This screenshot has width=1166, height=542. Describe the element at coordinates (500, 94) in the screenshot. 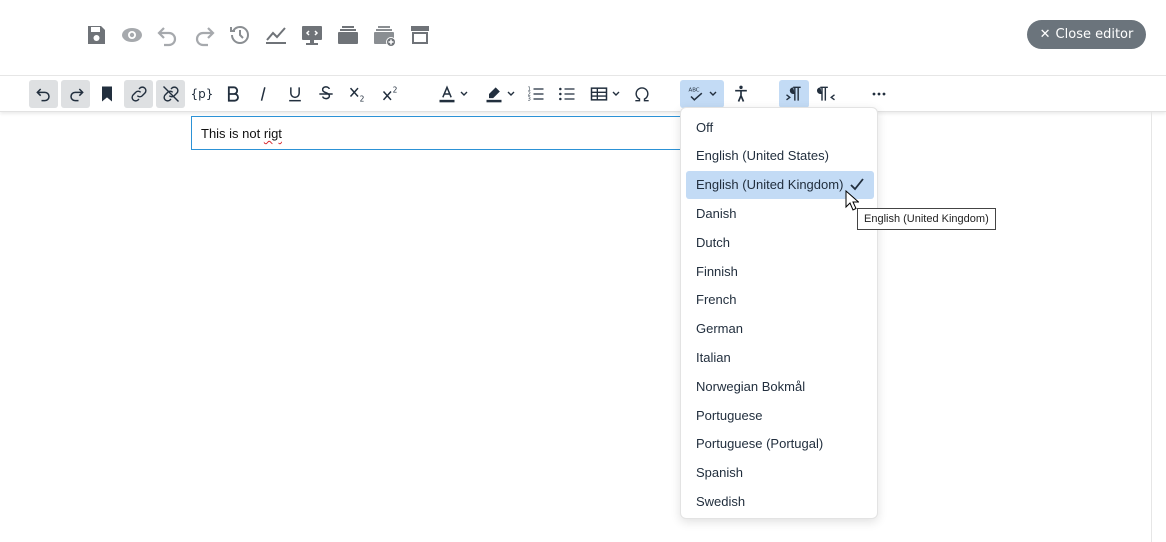

I see `highlight-color-icon` at that location.